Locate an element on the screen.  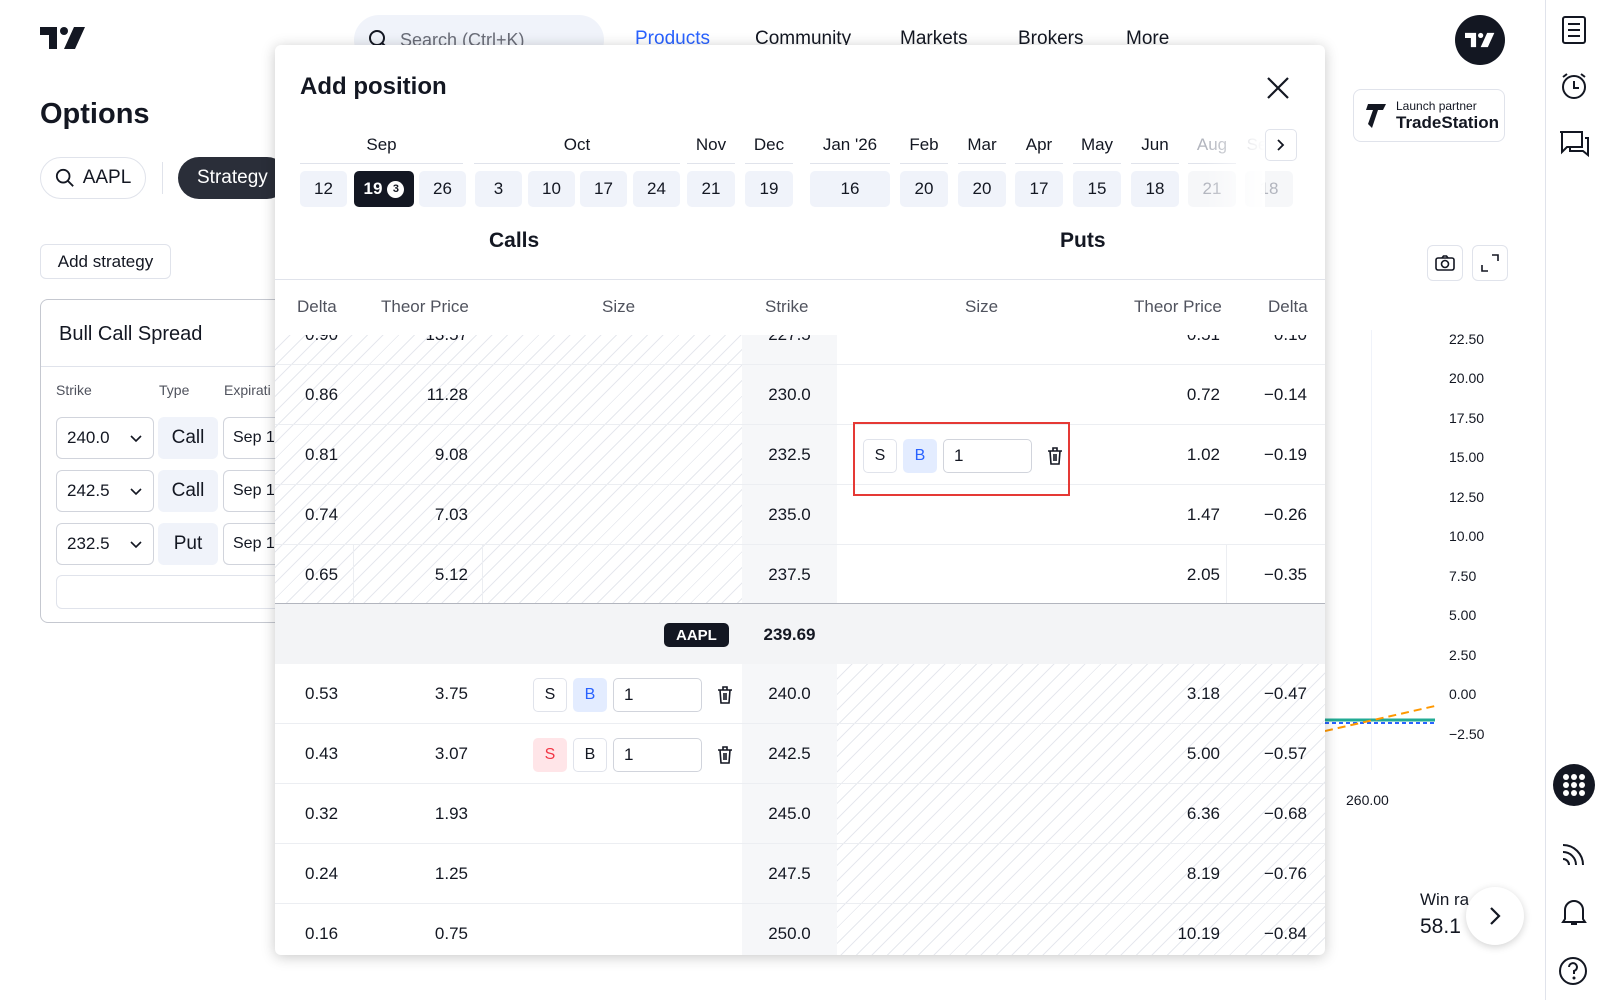
tradestation-partner-badge: Launch partner TradeStation is located at coordinates (1429, 115).